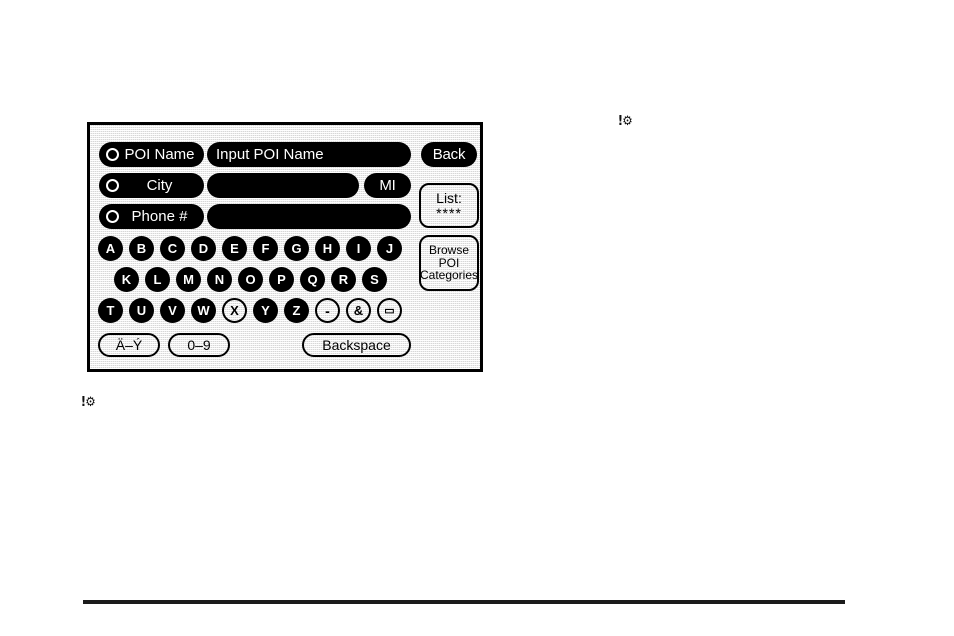 The width and height of the screenshot is (954, 636). What do you see at coordinates (464, 602) in the screenshot?
I see `footer-rule` at bounding box center [464, 602].